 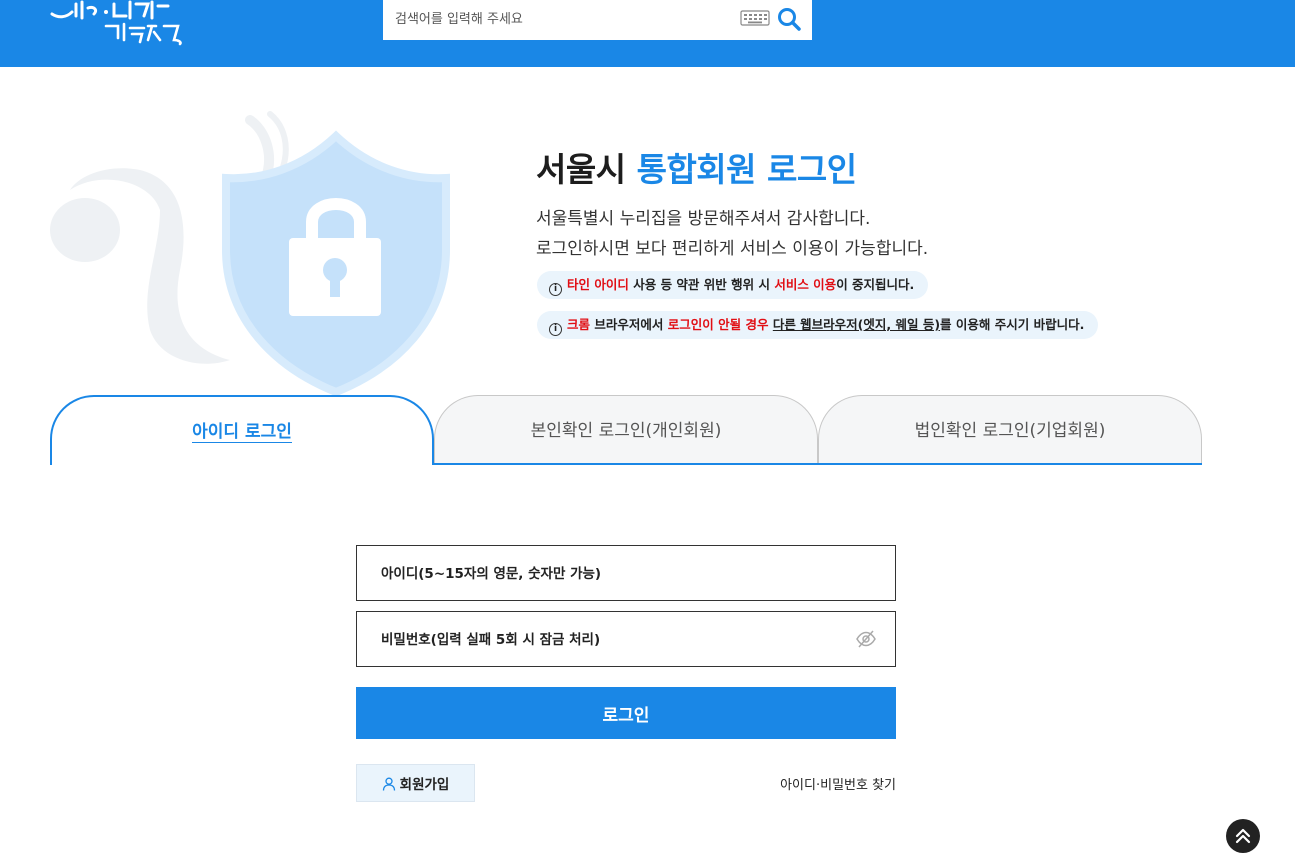 I want to click on seoul-logo-image, so click(x=116, y=23).